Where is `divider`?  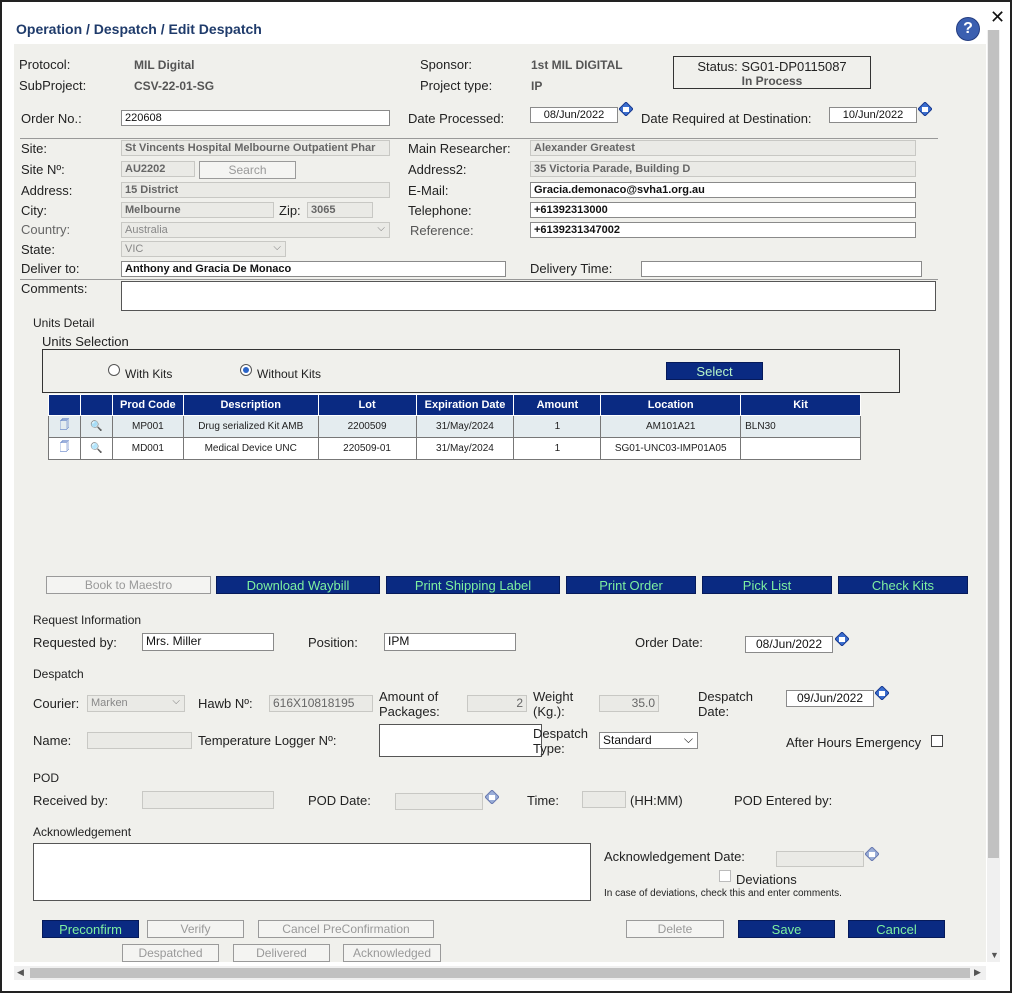 divider is located at coordinates (479, 138).